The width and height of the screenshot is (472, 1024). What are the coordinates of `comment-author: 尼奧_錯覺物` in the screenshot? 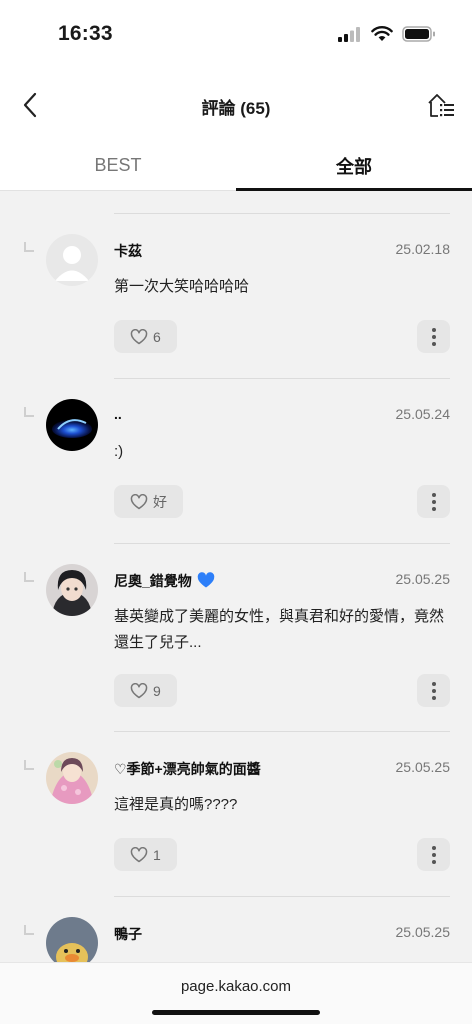 It's located at (164, 581).